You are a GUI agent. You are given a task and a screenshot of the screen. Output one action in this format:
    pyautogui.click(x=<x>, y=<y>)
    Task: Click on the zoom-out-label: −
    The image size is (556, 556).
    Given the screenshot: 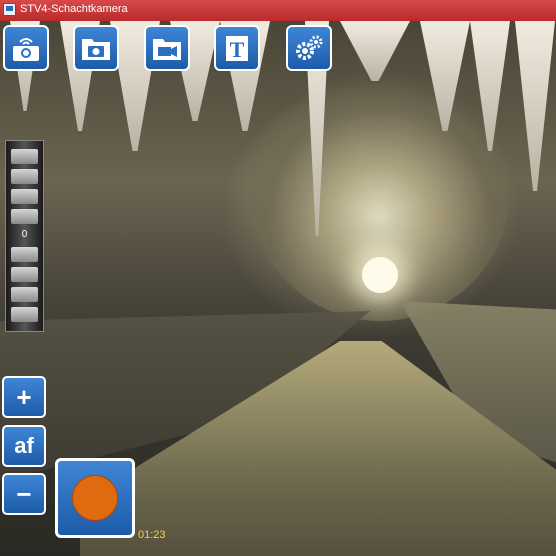 What is the action you would take?
    pyautogui.click(x=24, y=494)
    